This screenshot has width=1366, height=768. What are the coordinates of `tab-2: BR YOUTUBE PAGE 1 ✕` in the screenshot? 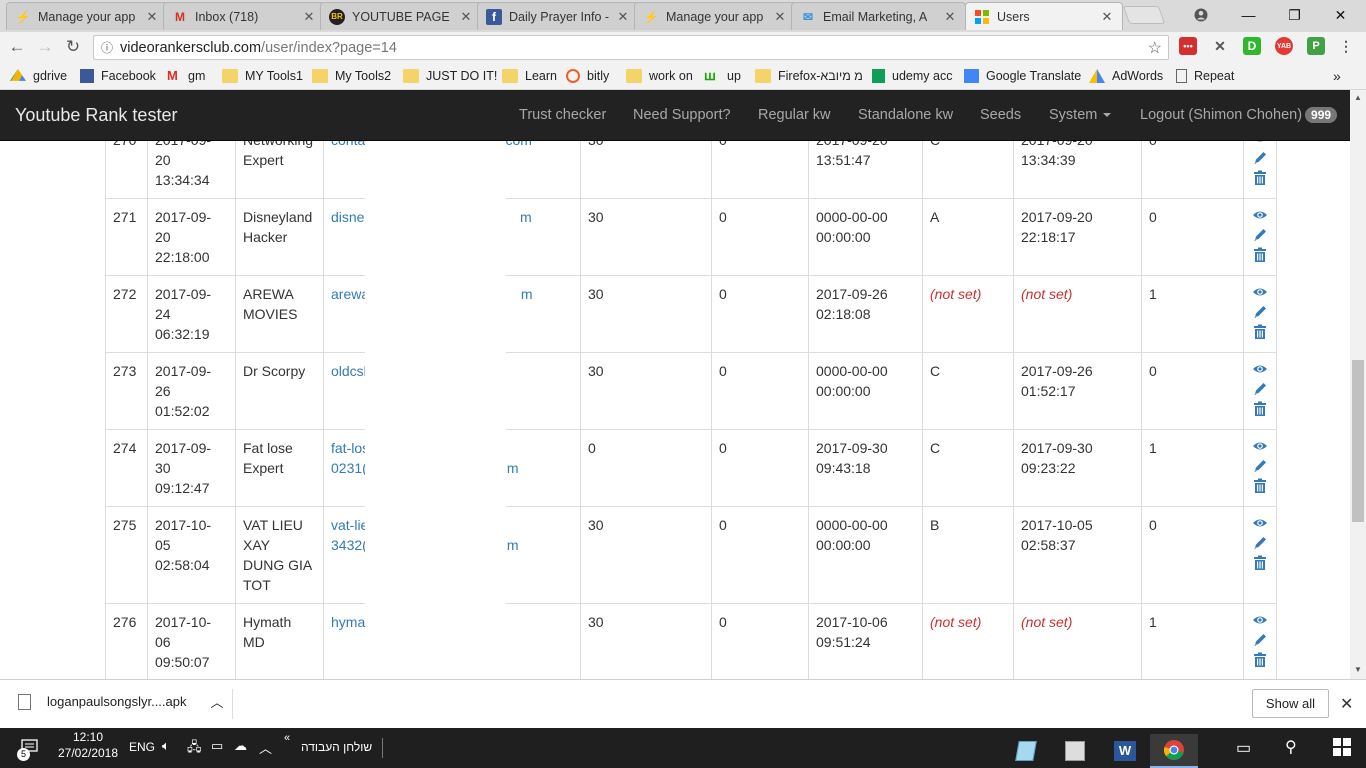 It's located at (401, 16).